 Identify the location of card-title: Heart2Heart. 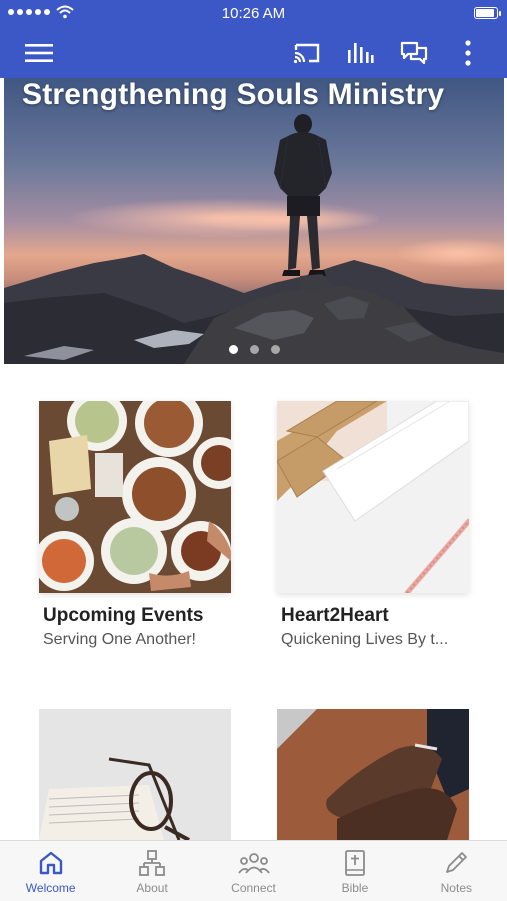
(335, 615).